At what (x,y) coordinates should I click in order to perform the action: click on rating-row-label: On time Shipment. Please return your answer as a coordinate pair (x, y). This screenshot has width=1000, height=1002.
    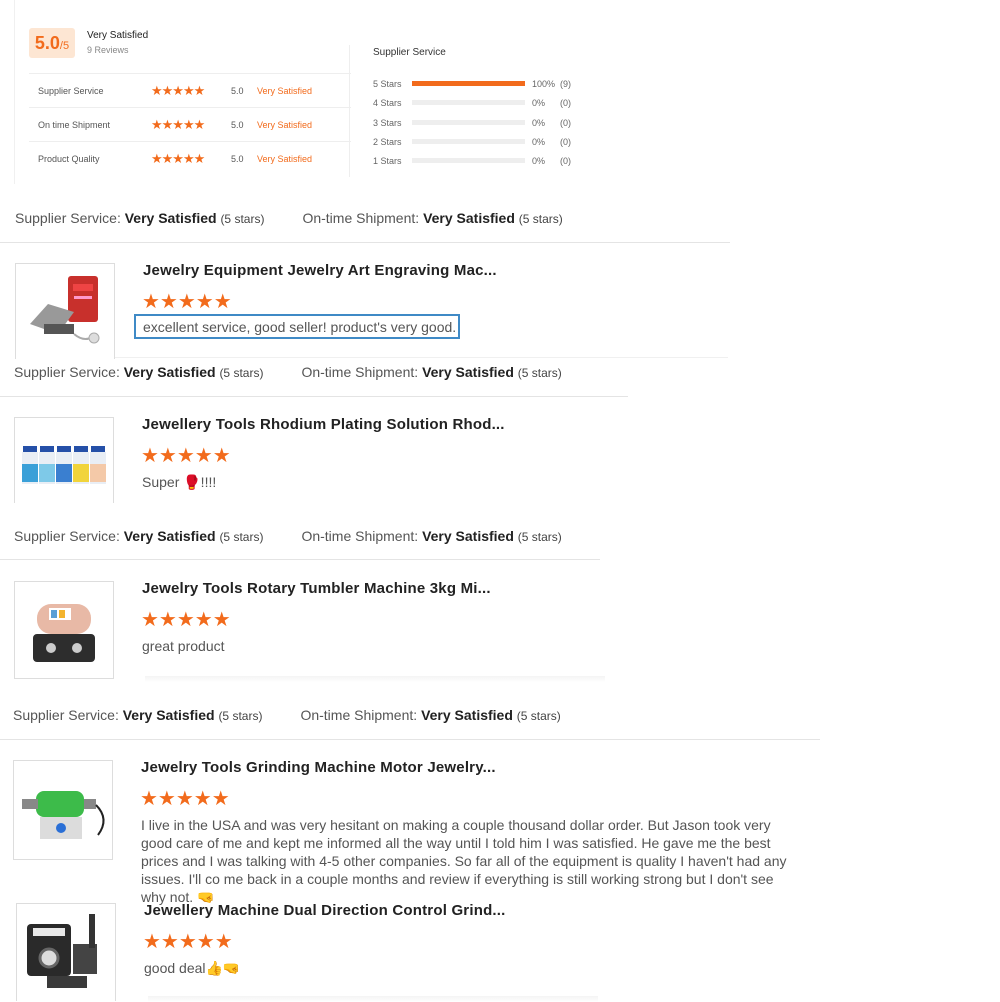
    Looking at the image, I should click on (74, 125).